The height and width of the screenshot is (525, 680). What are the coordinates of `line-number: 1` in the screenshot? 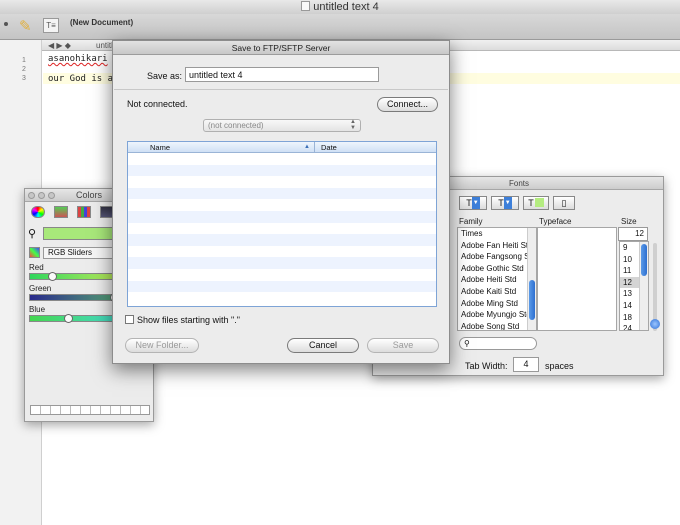 It's located at (24, 60).